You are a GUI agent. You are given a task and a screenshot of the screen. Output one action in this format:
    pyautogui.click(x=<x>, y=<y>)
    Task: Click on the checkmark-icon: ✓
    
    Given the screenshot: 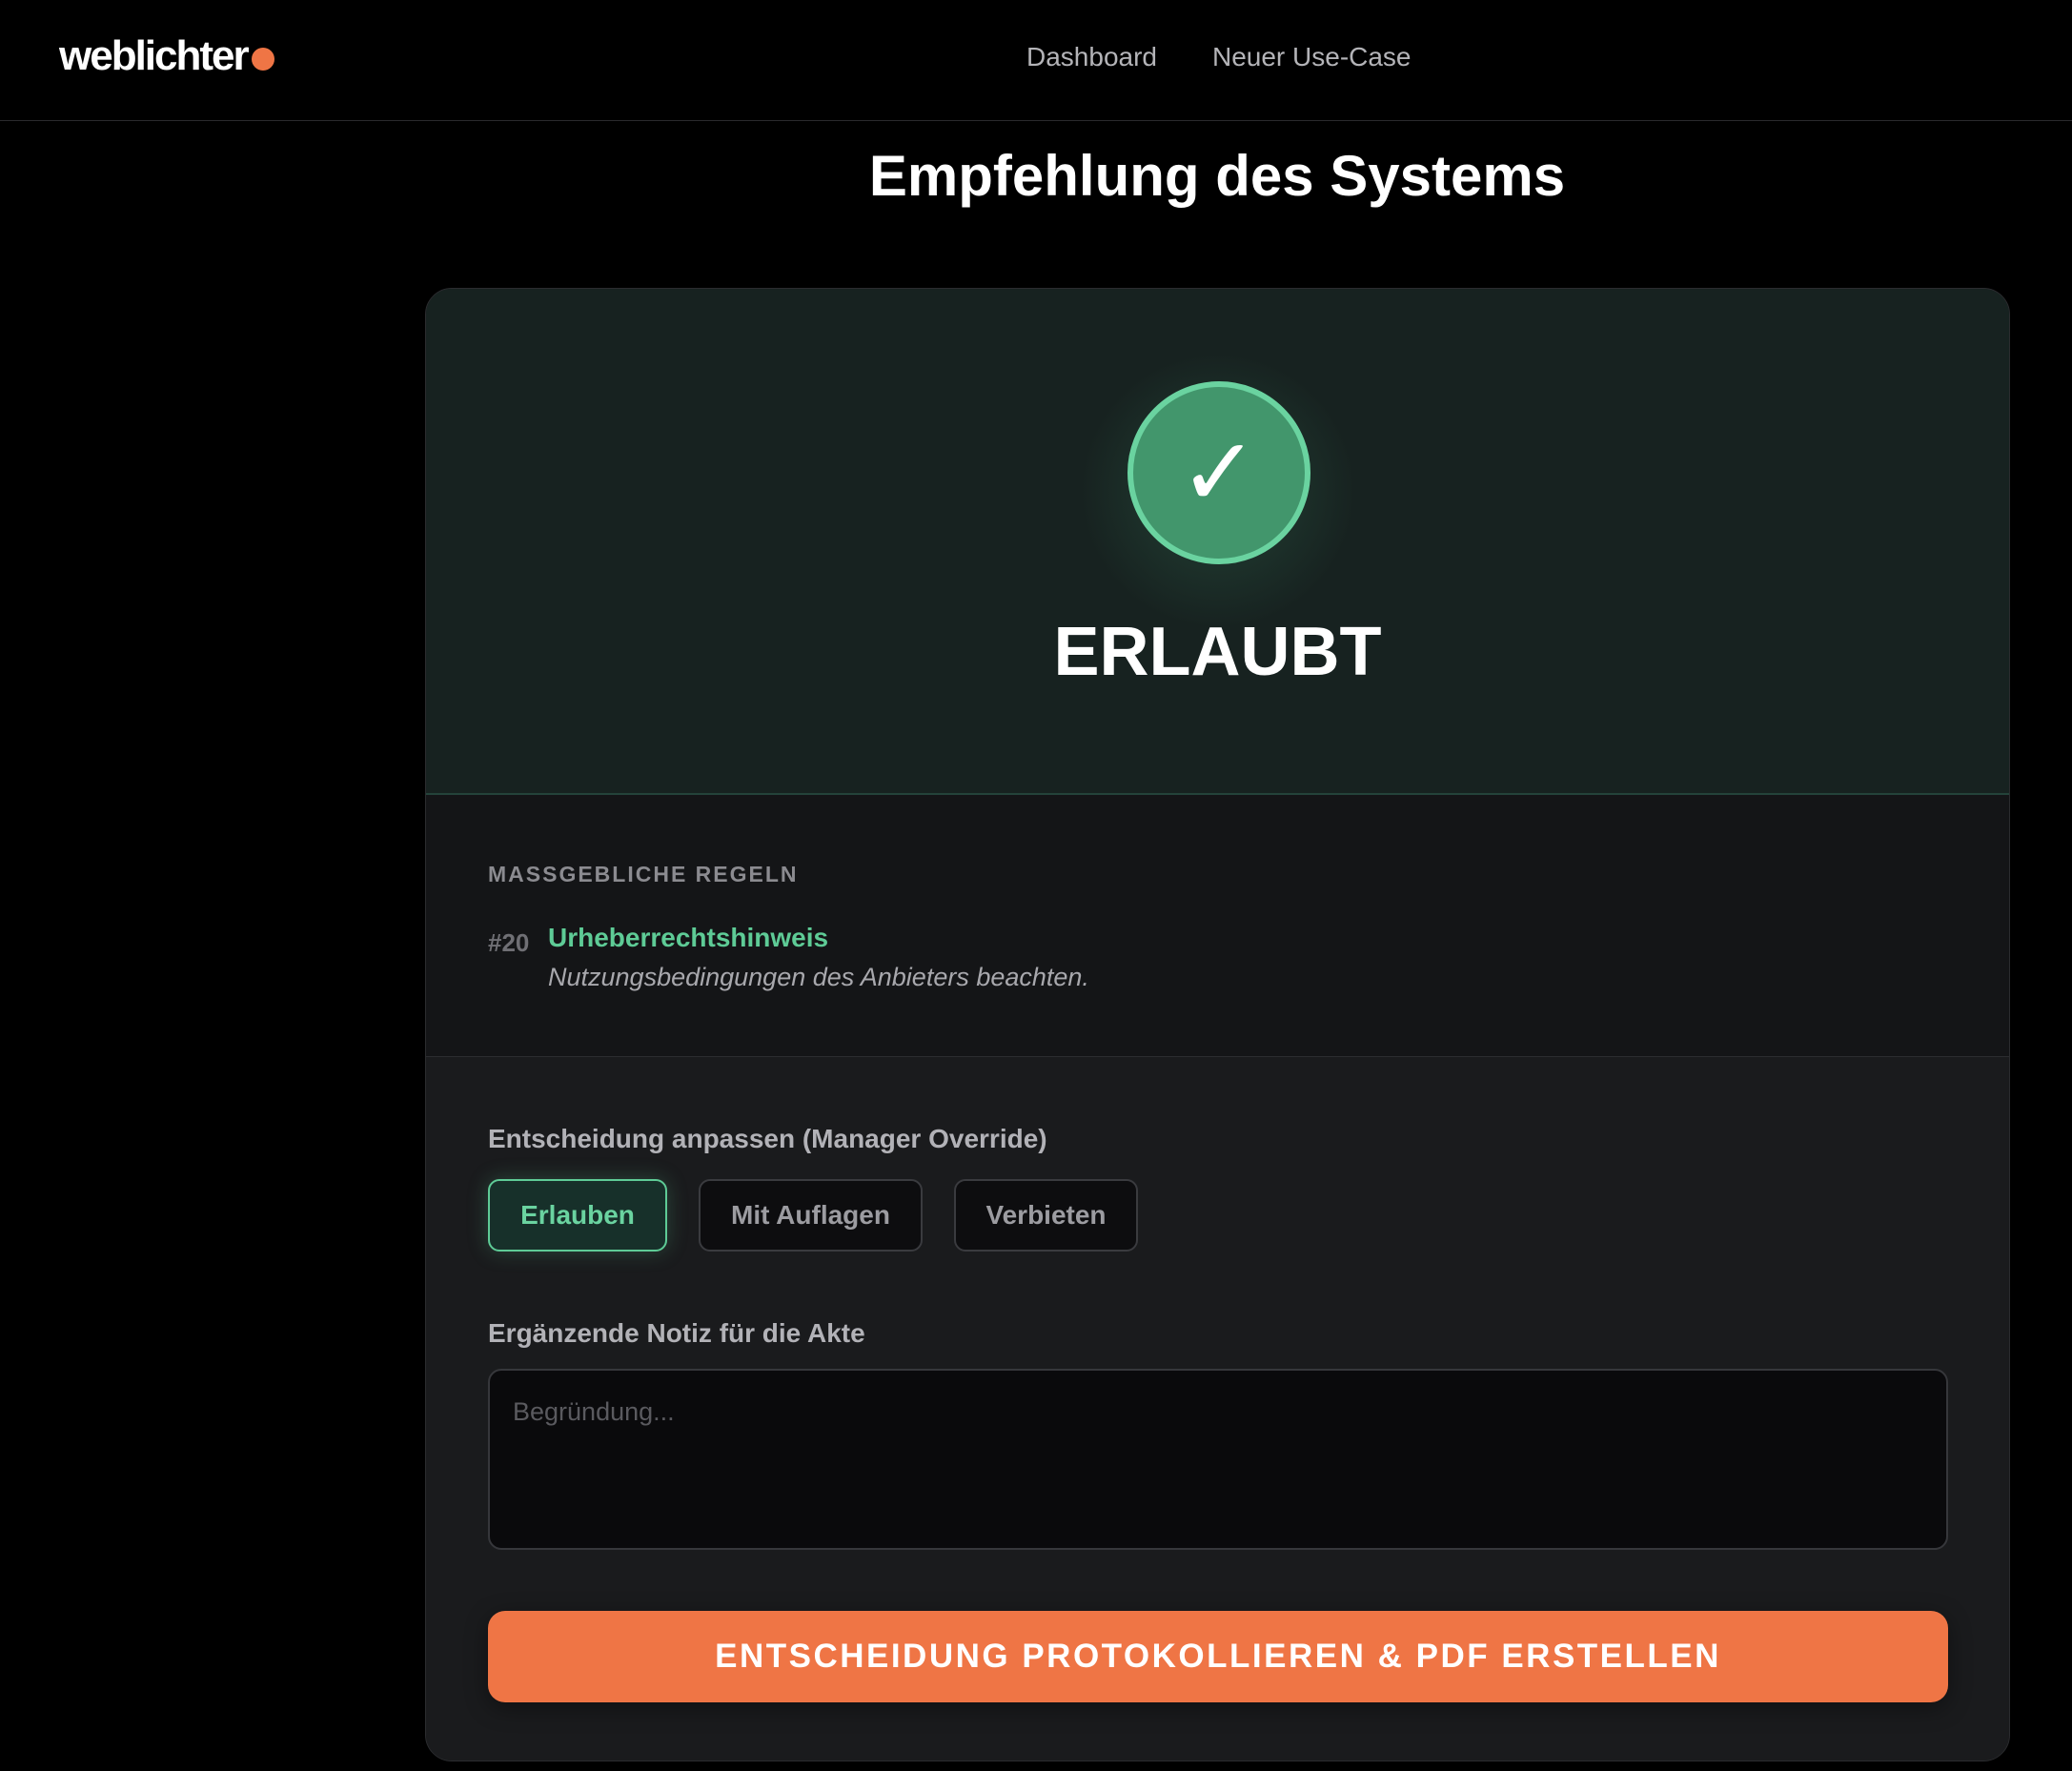 What is the action you would take?
    pyautogui.click(x=1218, y=472)
    